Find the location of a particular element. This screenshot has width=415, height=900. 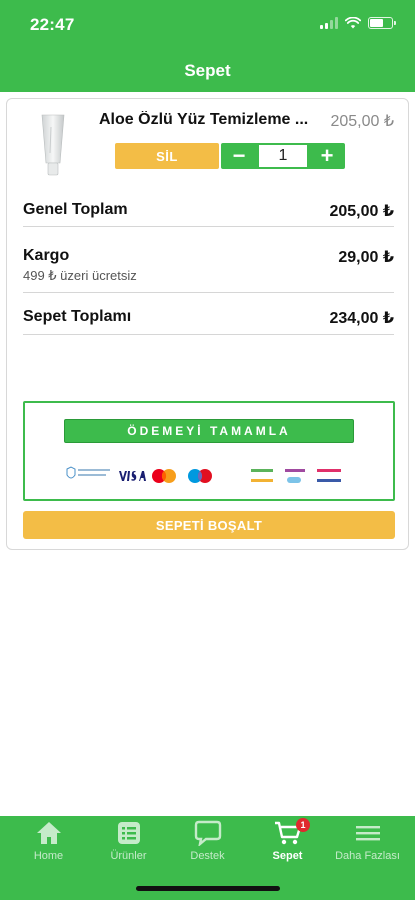

tab-cart-label: Sepet is located at coordinates (287, 856).